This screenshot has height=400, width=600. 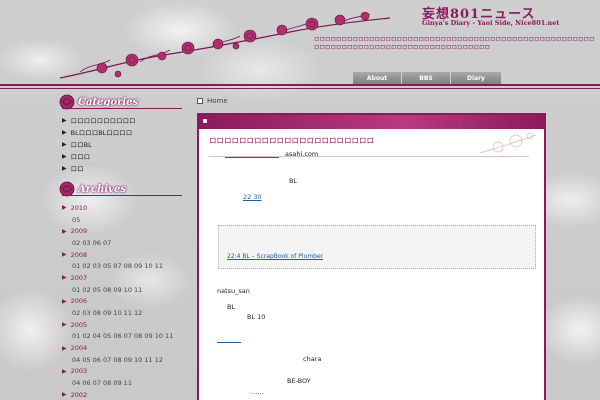 I want to click on archive-year: ▶ 2002, so click(x=121, y=394).